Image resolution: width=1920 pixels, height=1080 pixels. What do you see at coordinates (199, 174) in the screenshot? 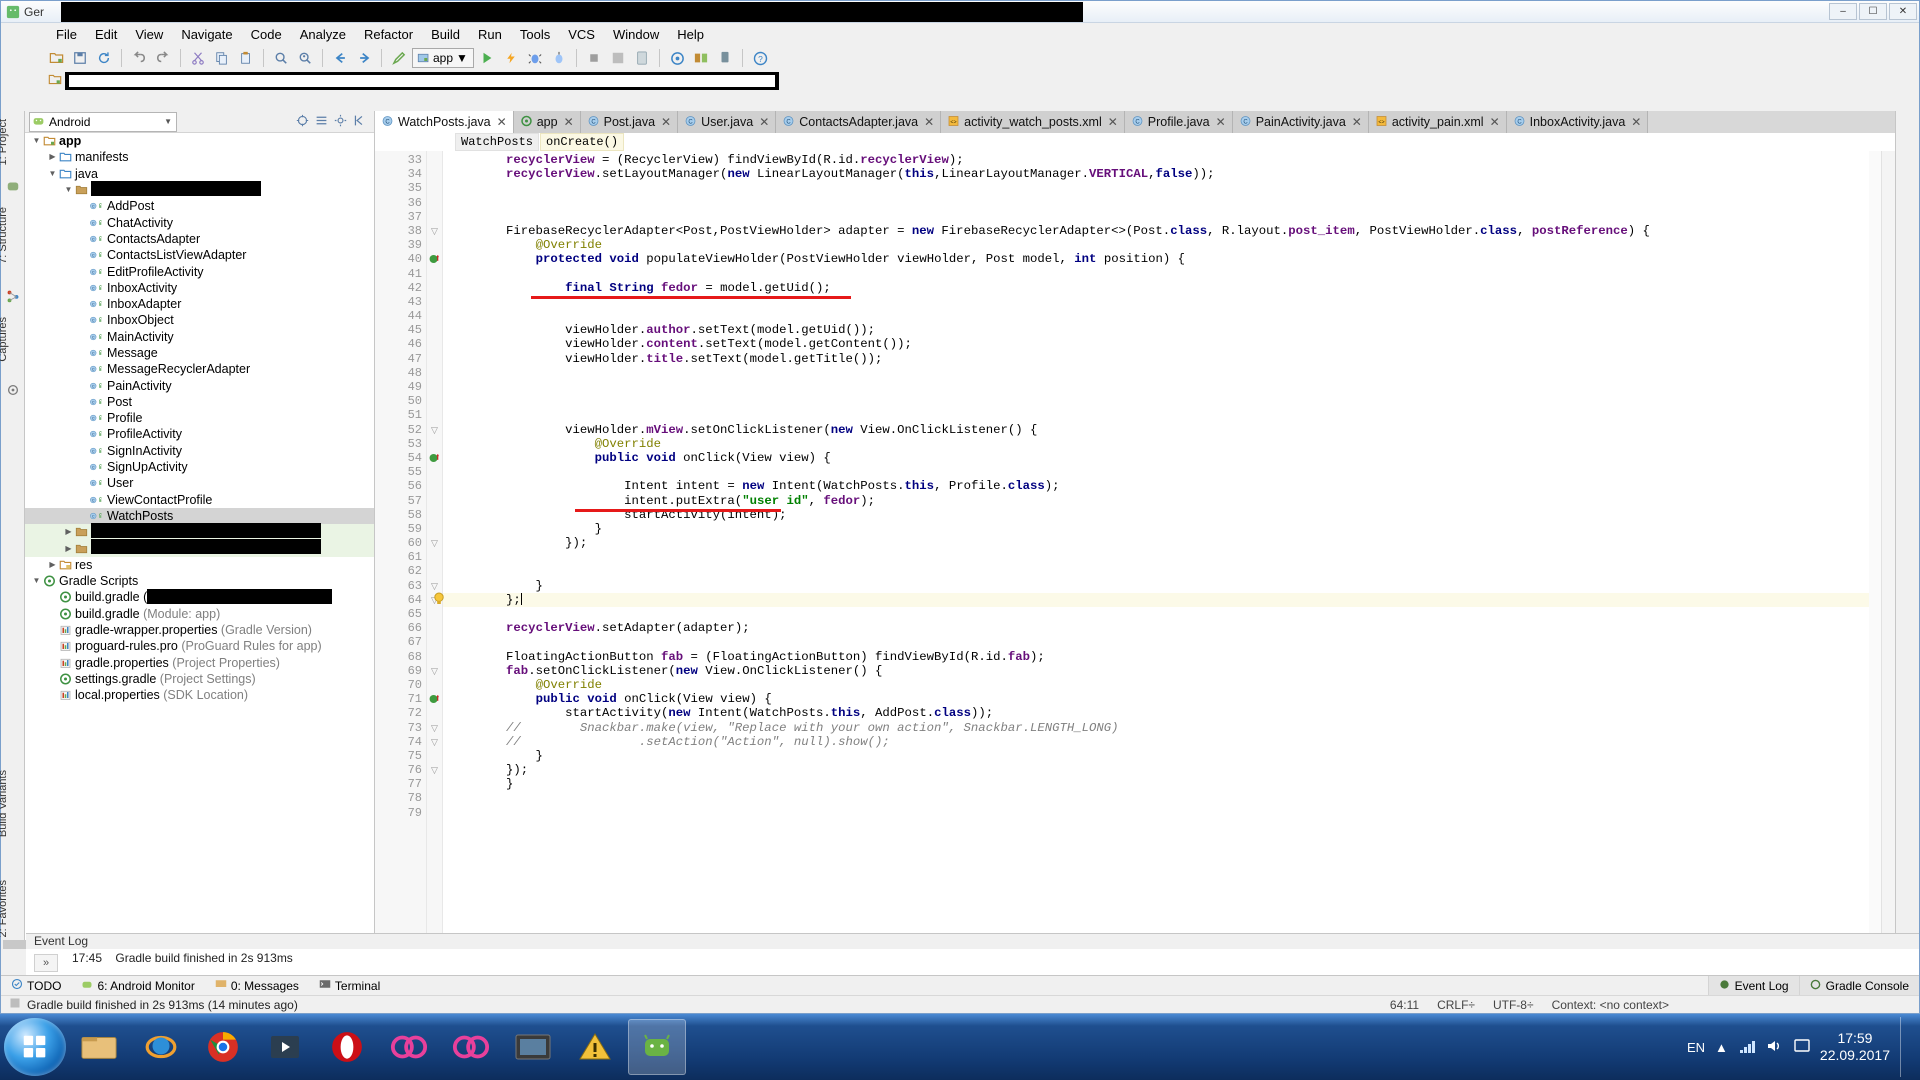
I see `tree-node: ▼ java` at bounding box center [199, 174].